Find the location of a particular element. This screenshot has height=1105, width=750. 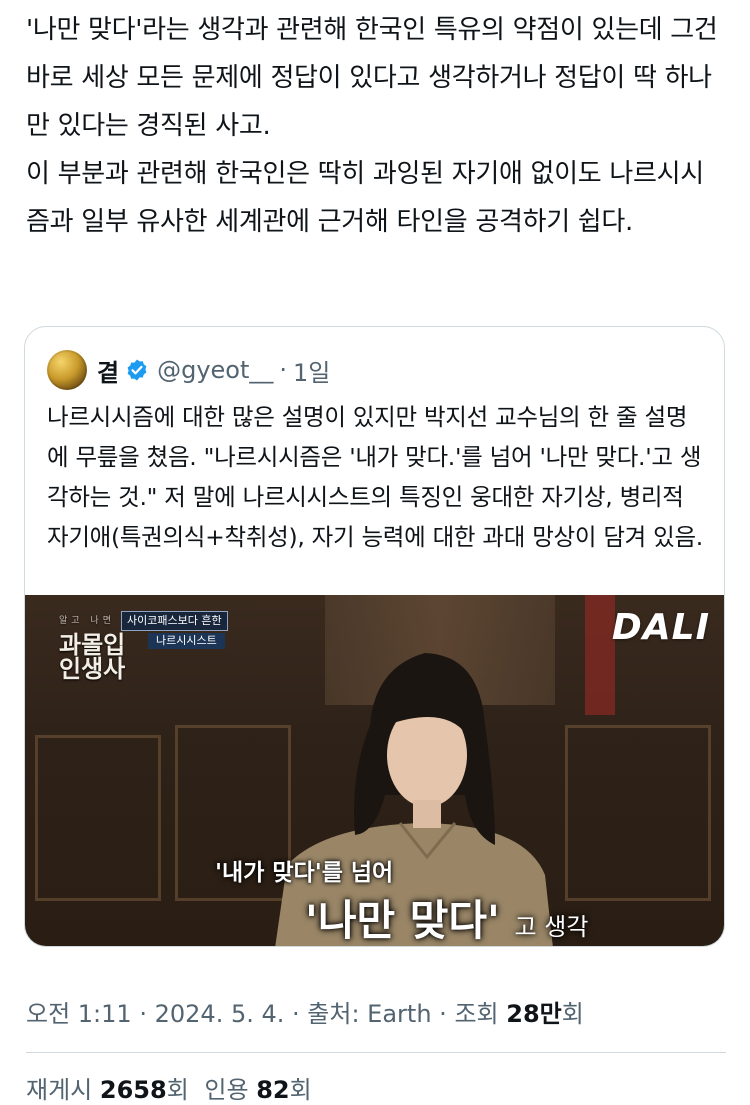

quoted-tweet-header: 곁 @gyeot__ · 1일 is located at coordinates (188, 370).